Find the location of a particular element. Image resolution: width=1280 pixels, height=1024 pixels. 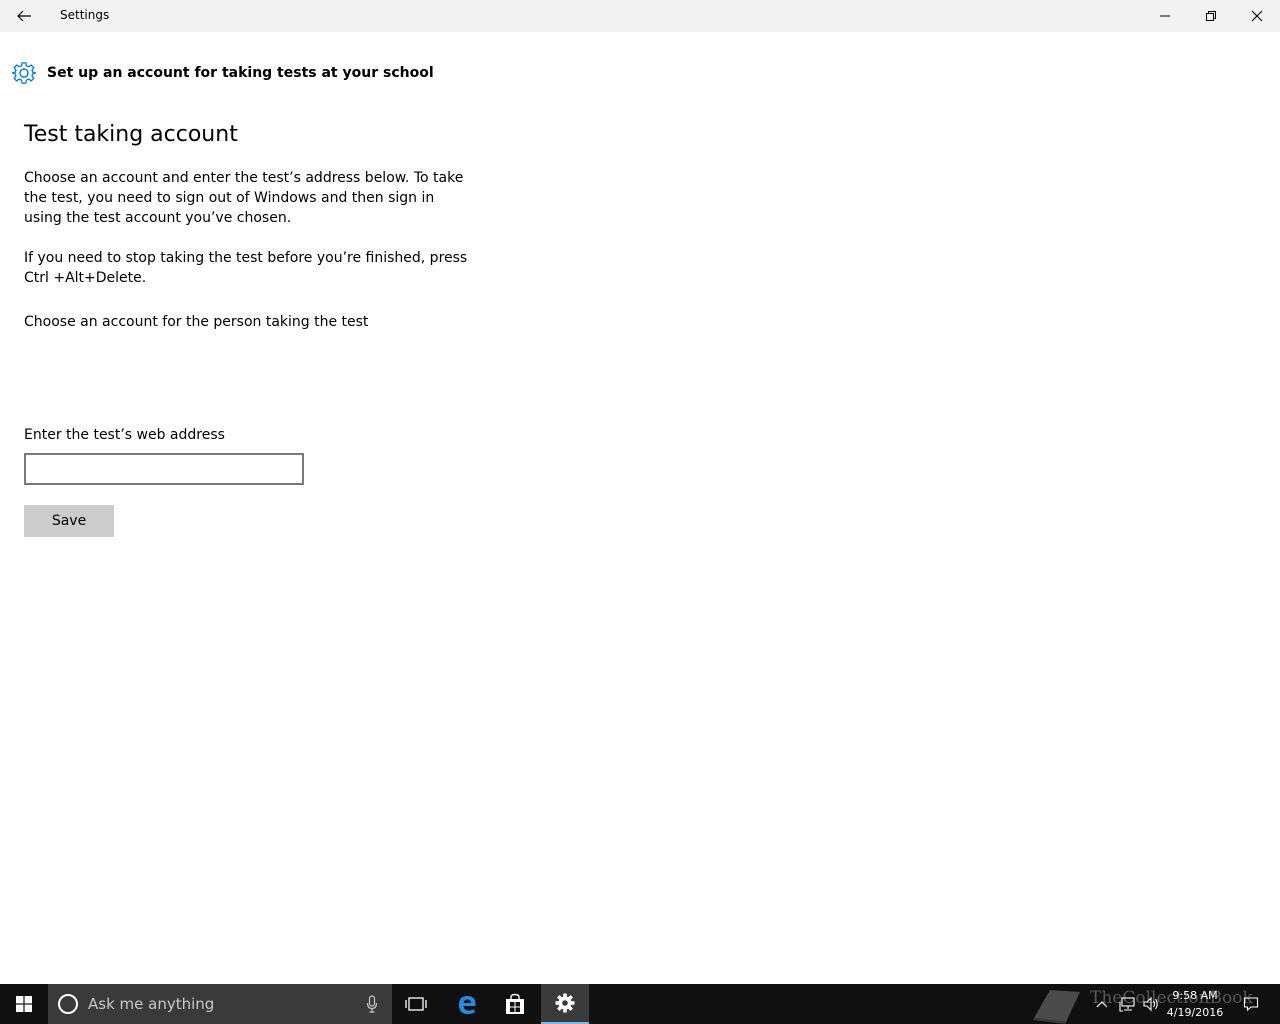

show-hidden-icons-button is located at coordinates (1102, 1004).